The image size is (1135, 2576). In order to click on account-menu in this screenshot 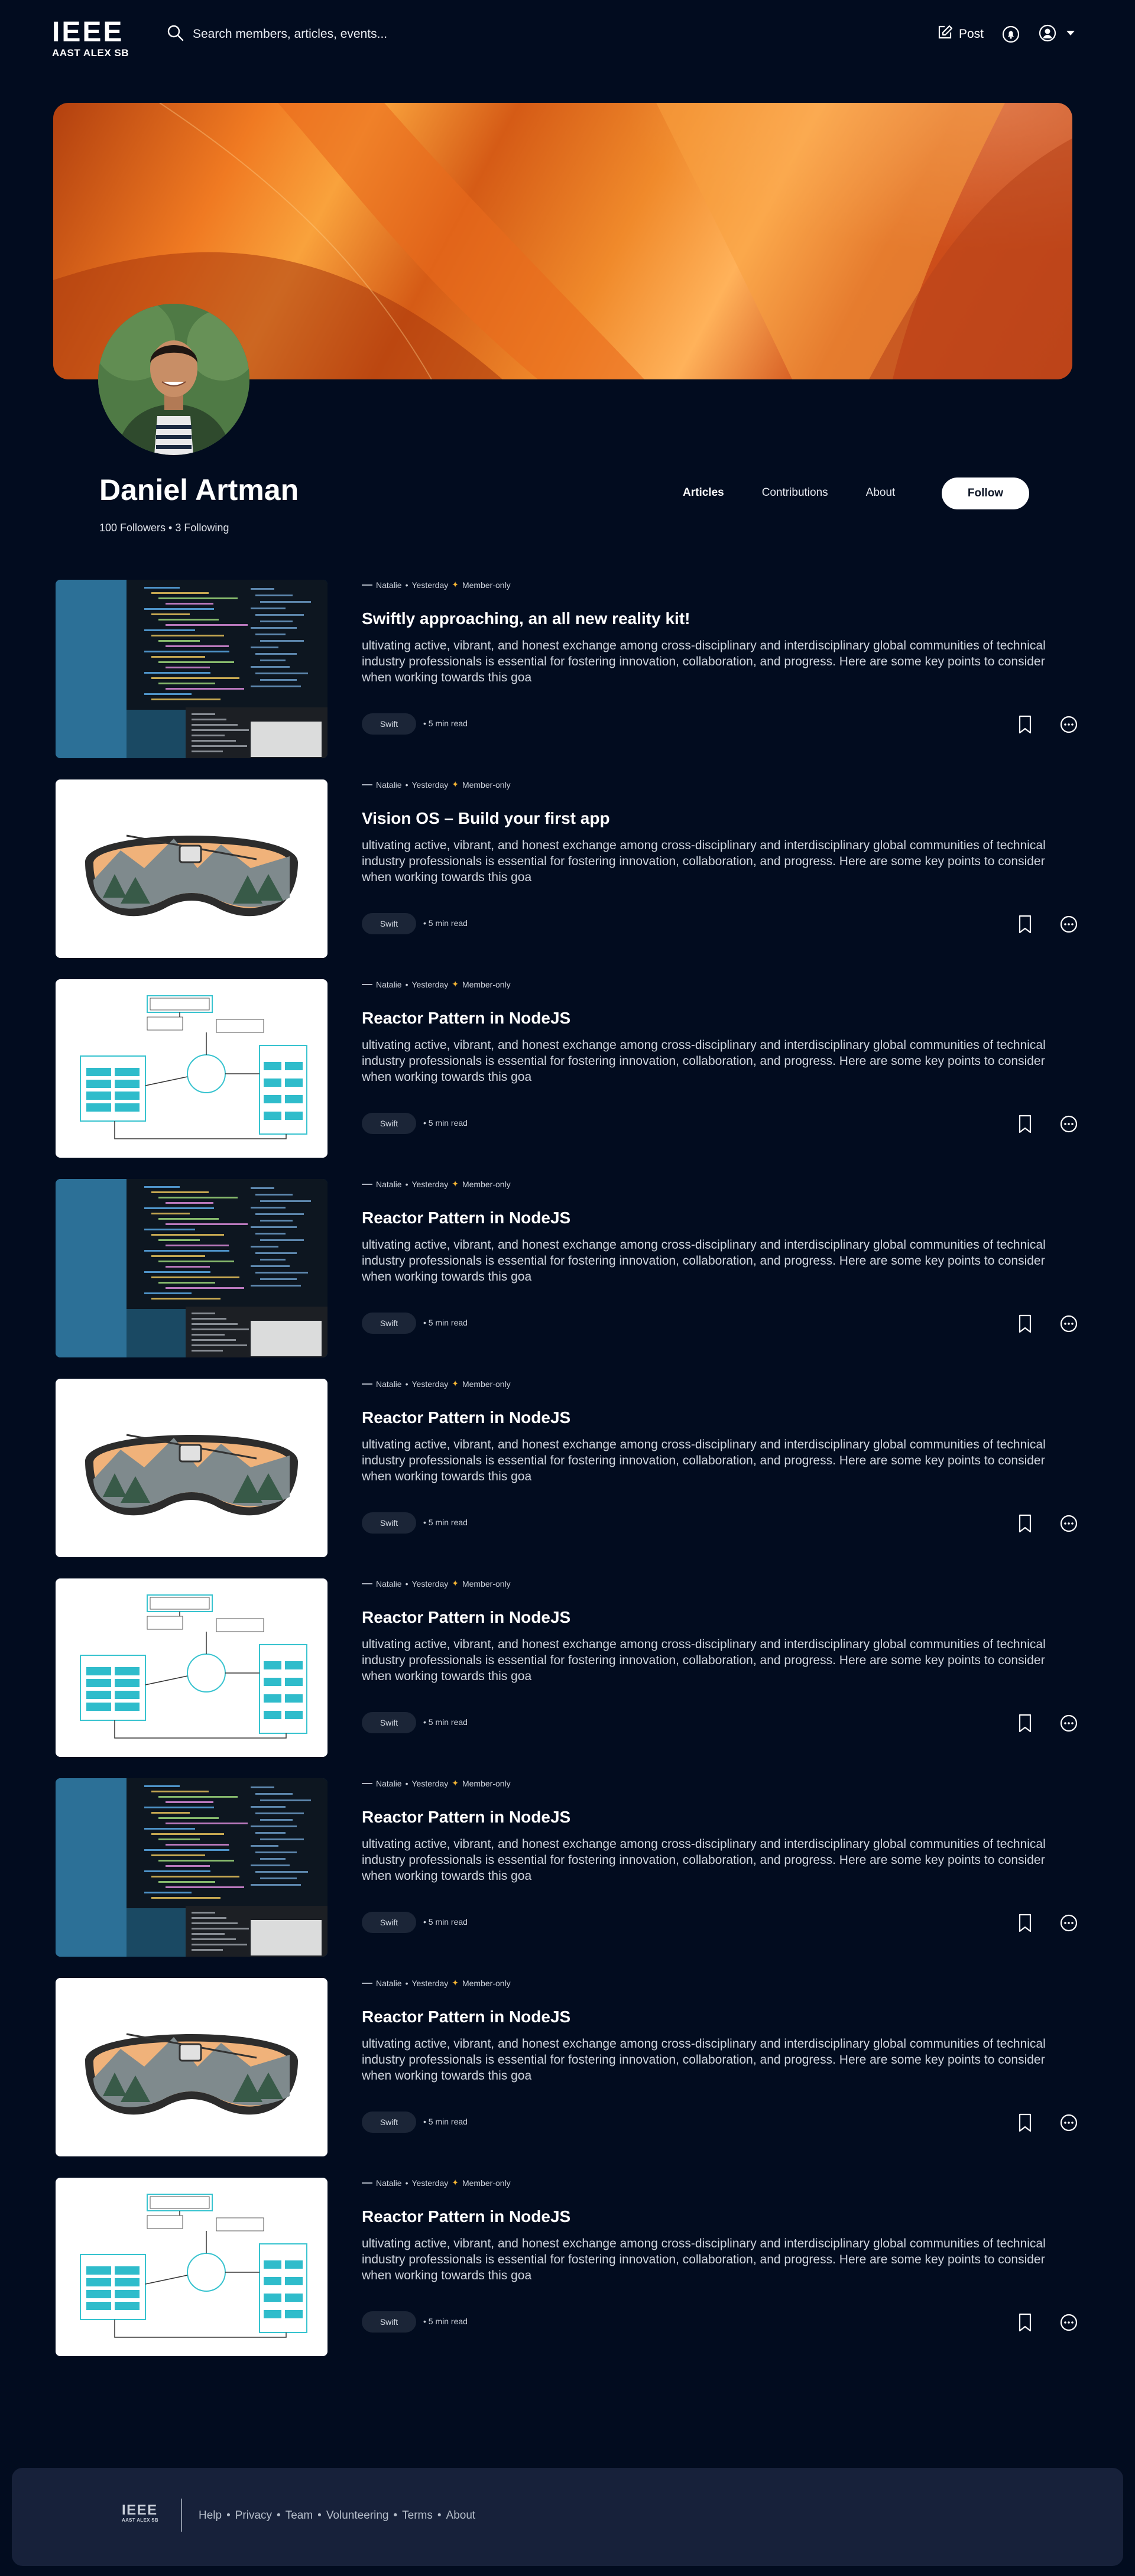, I will do `click(1057, 35)`.